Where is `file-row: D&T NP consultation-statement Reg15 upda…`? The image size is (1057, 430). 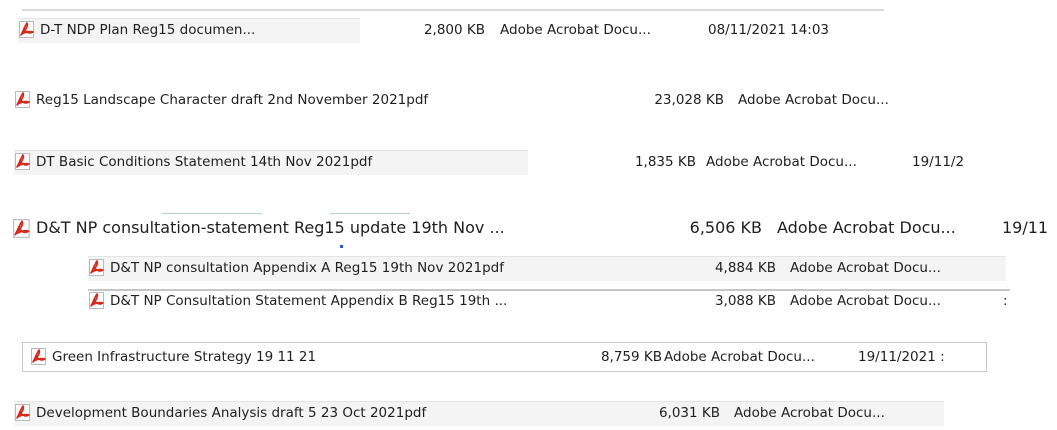 file-row: D&T NP consultation-statement Reg15 upda… is located at coordinates (534, 230).